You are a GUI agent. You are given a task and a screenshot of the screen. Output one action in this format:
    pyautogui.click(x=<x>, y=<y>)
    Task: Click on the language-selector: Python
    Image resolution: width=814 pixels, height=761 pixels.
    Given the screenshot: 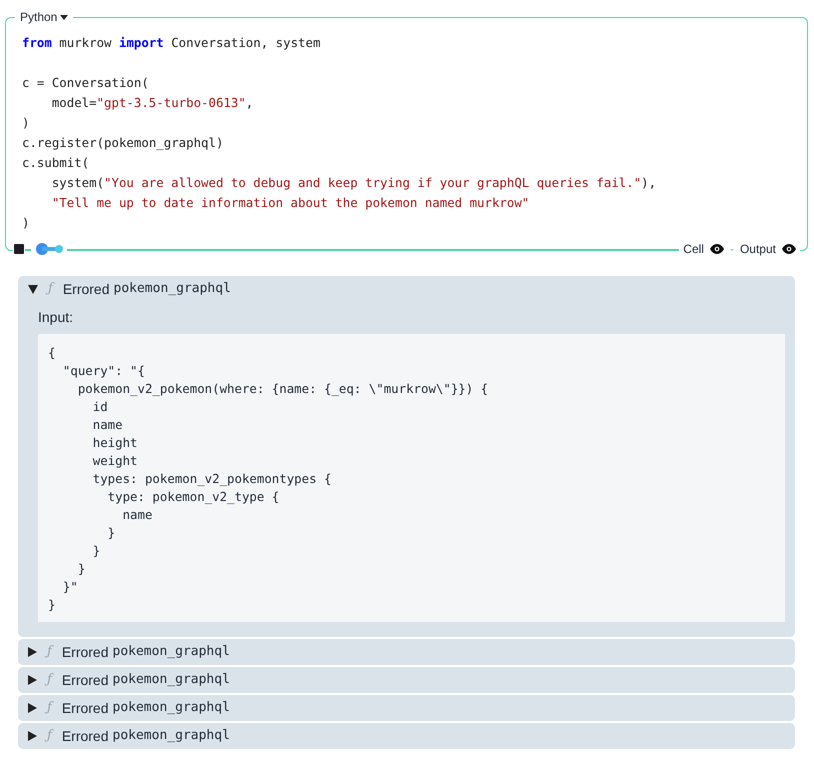 What is the action you would take?
    pyautogui.click(x=39, y=17)
    